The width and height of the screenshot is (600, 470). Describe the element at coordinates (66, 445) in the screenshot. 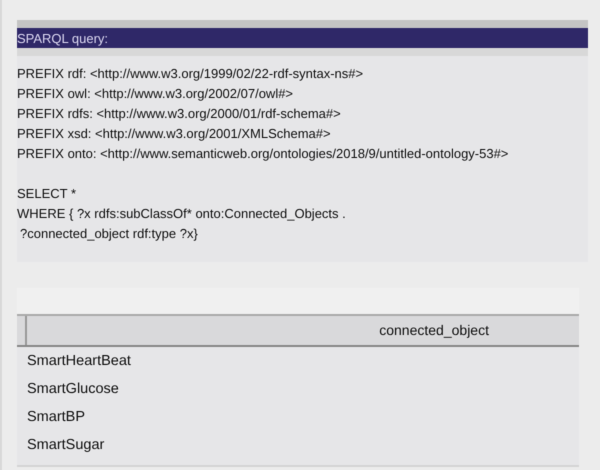

I see `table-cell-text: SmartSugar` at that location.